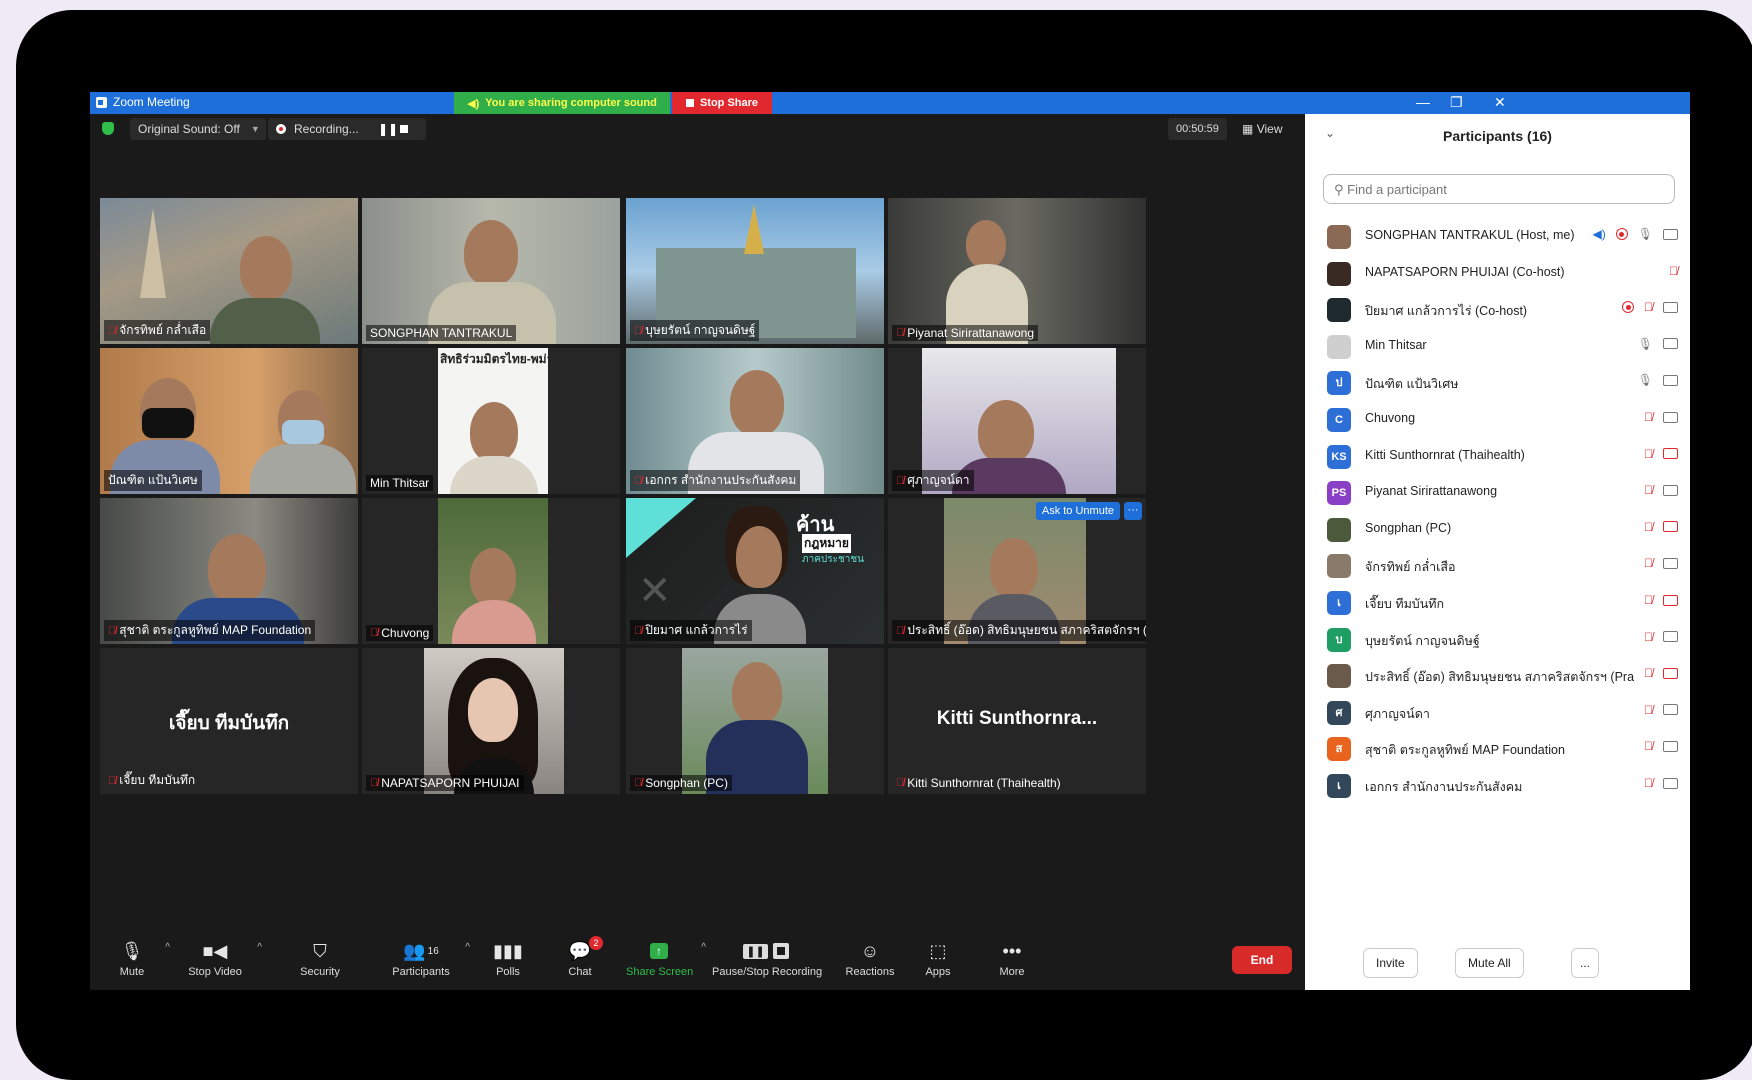 The height and width of the screenshot is (1080, 1752). Describe the element at coordinates (428, 958) in the screenshot. I see `participants-button: 👥 16 Participants ^` at that location.